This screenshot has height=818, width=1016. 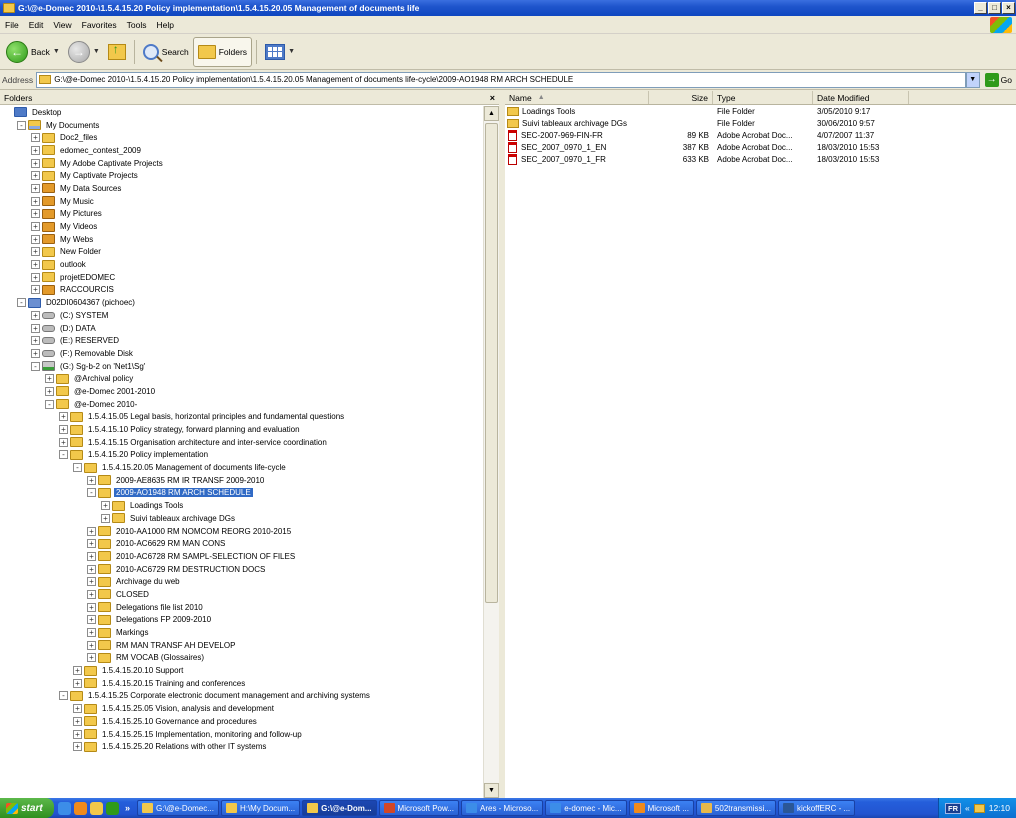 What do you see at coordinates (1008, 8) in the screenshot?
I see `close-button: ×` at bounding box center [1008, 8].